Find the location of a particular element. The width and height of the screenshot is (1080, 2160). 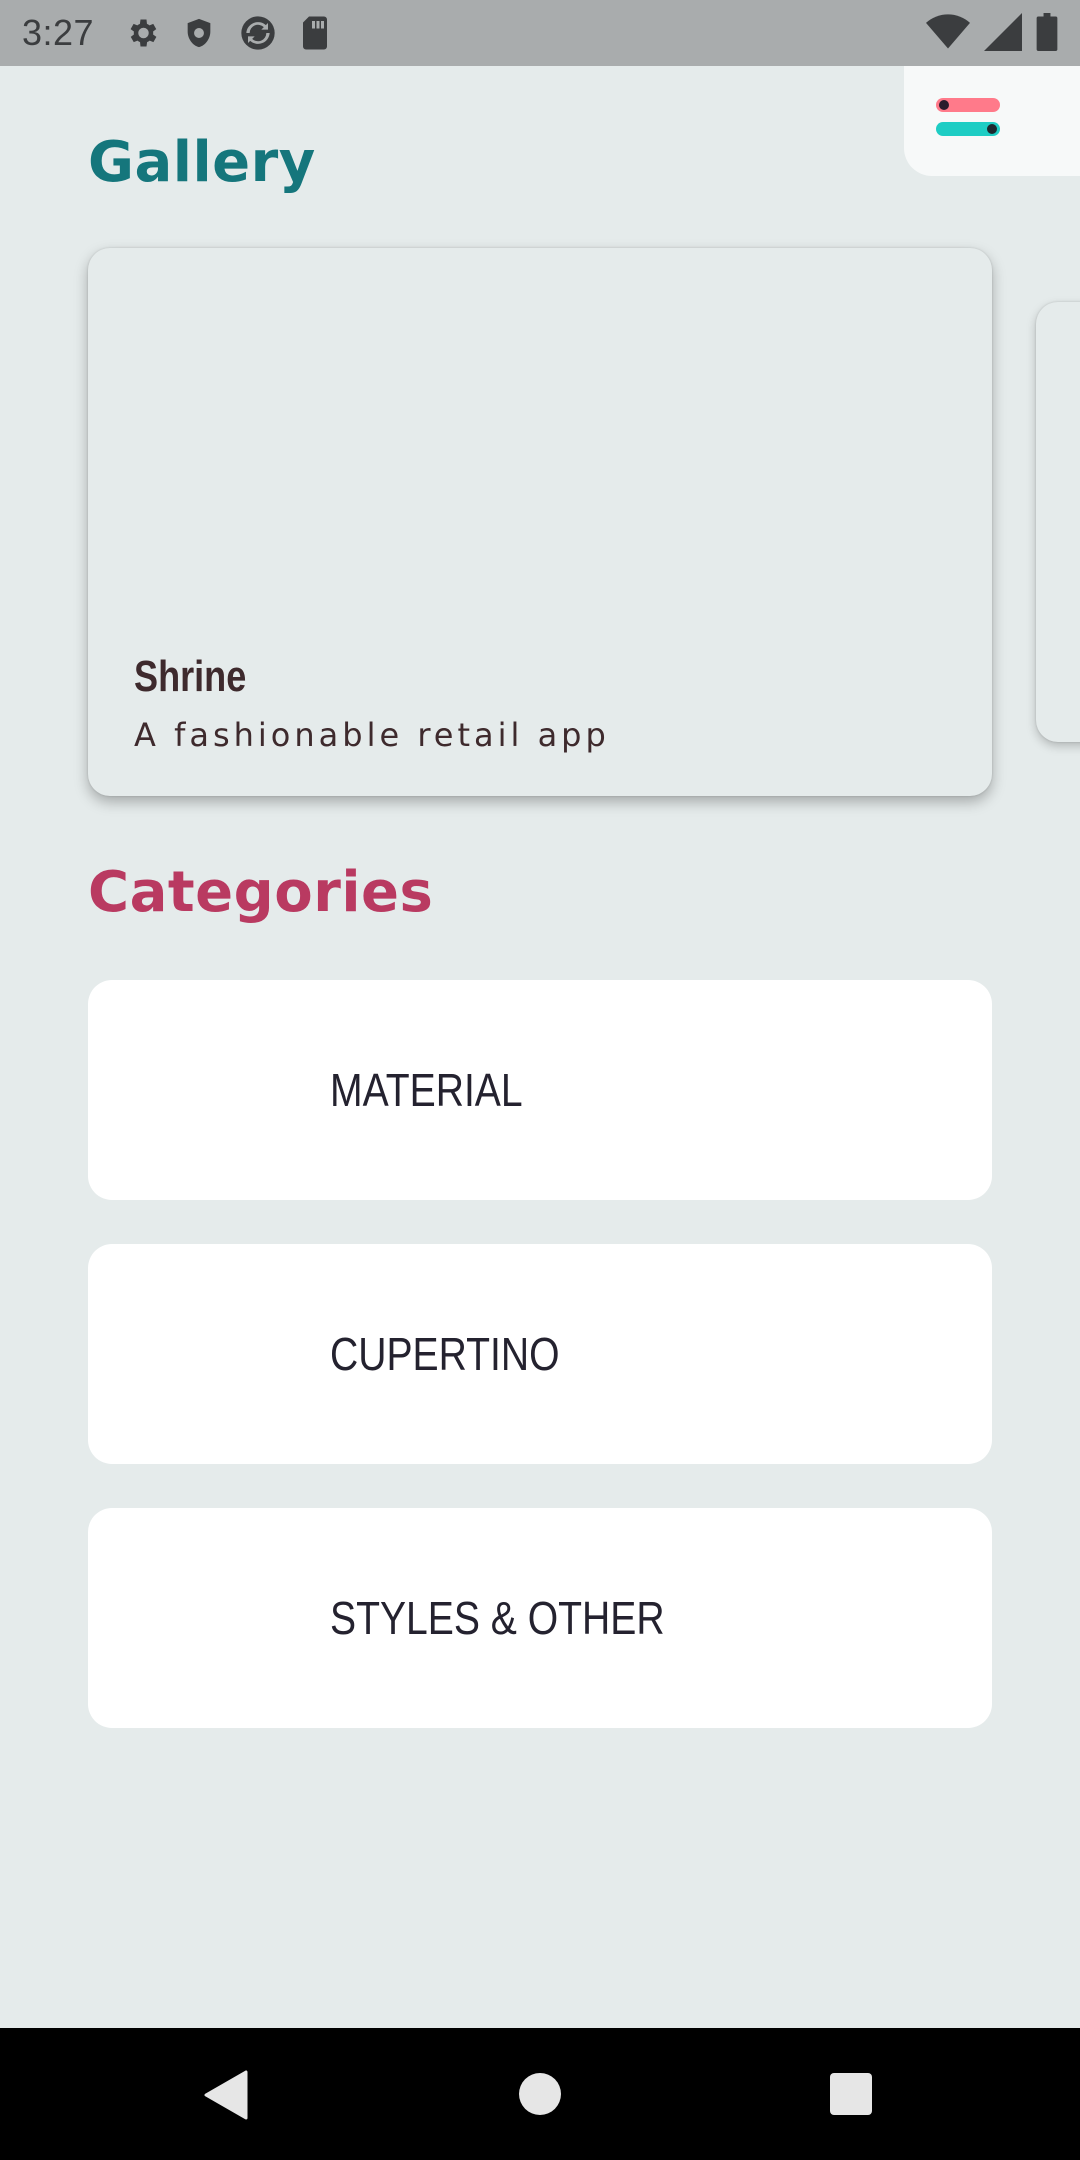

category-styles-other: STYLES & OTHER is located at coordinates (540, 1618).